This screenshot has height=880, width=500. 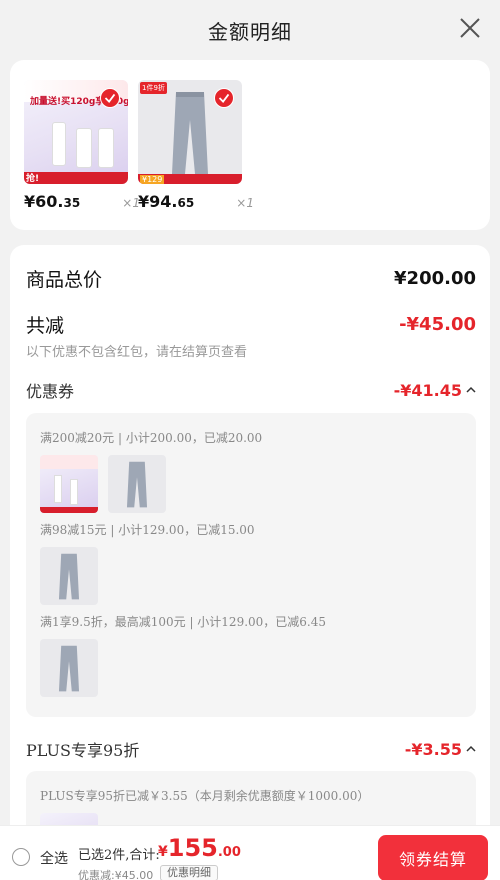 I want to click on product-item: 加量送!买120g享220g 抢! ¥60.35 ×1, so click(x=82, y=145).